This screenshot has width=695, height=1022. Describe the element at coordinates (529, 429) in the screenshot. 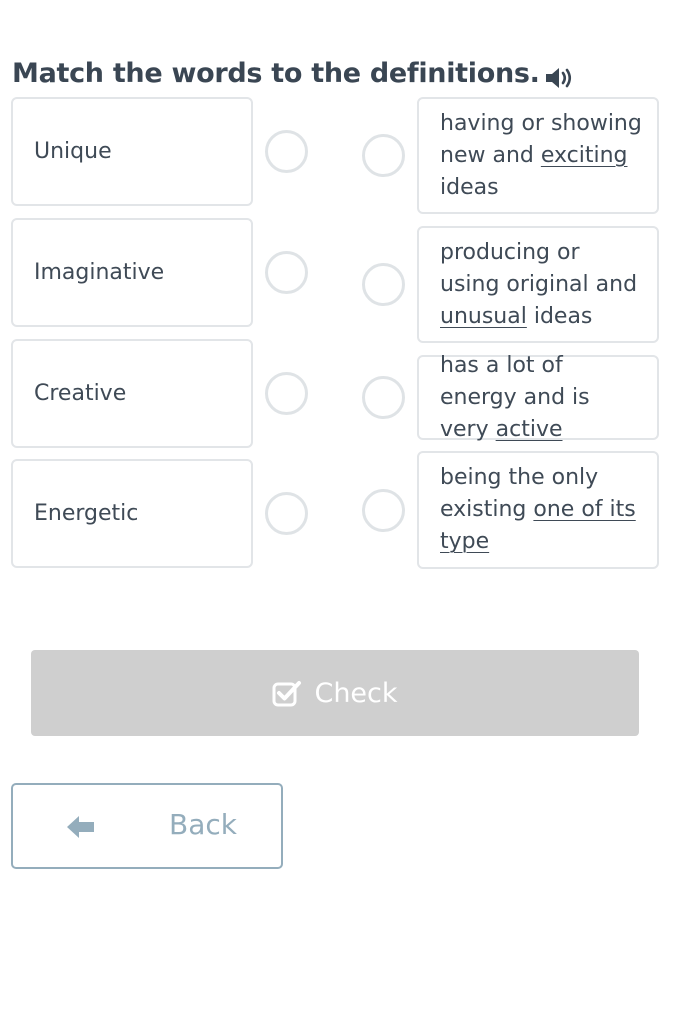

I see `definition-keyword: active` at that location.